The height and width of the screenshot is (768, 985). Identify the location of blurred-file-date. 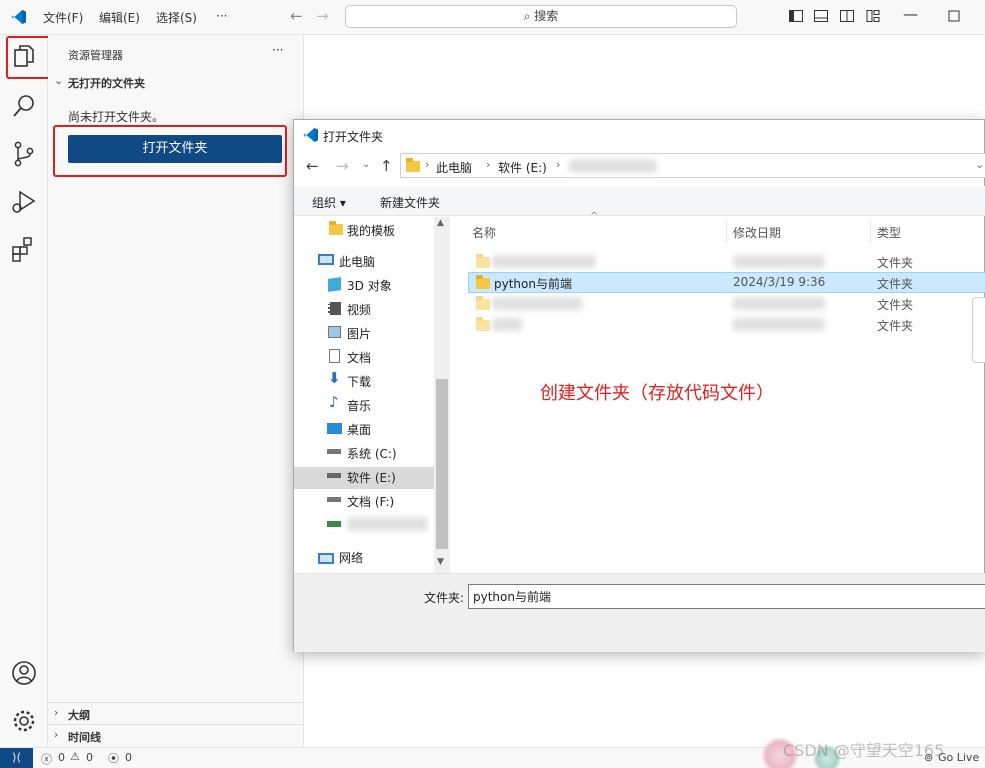
(779, 324).